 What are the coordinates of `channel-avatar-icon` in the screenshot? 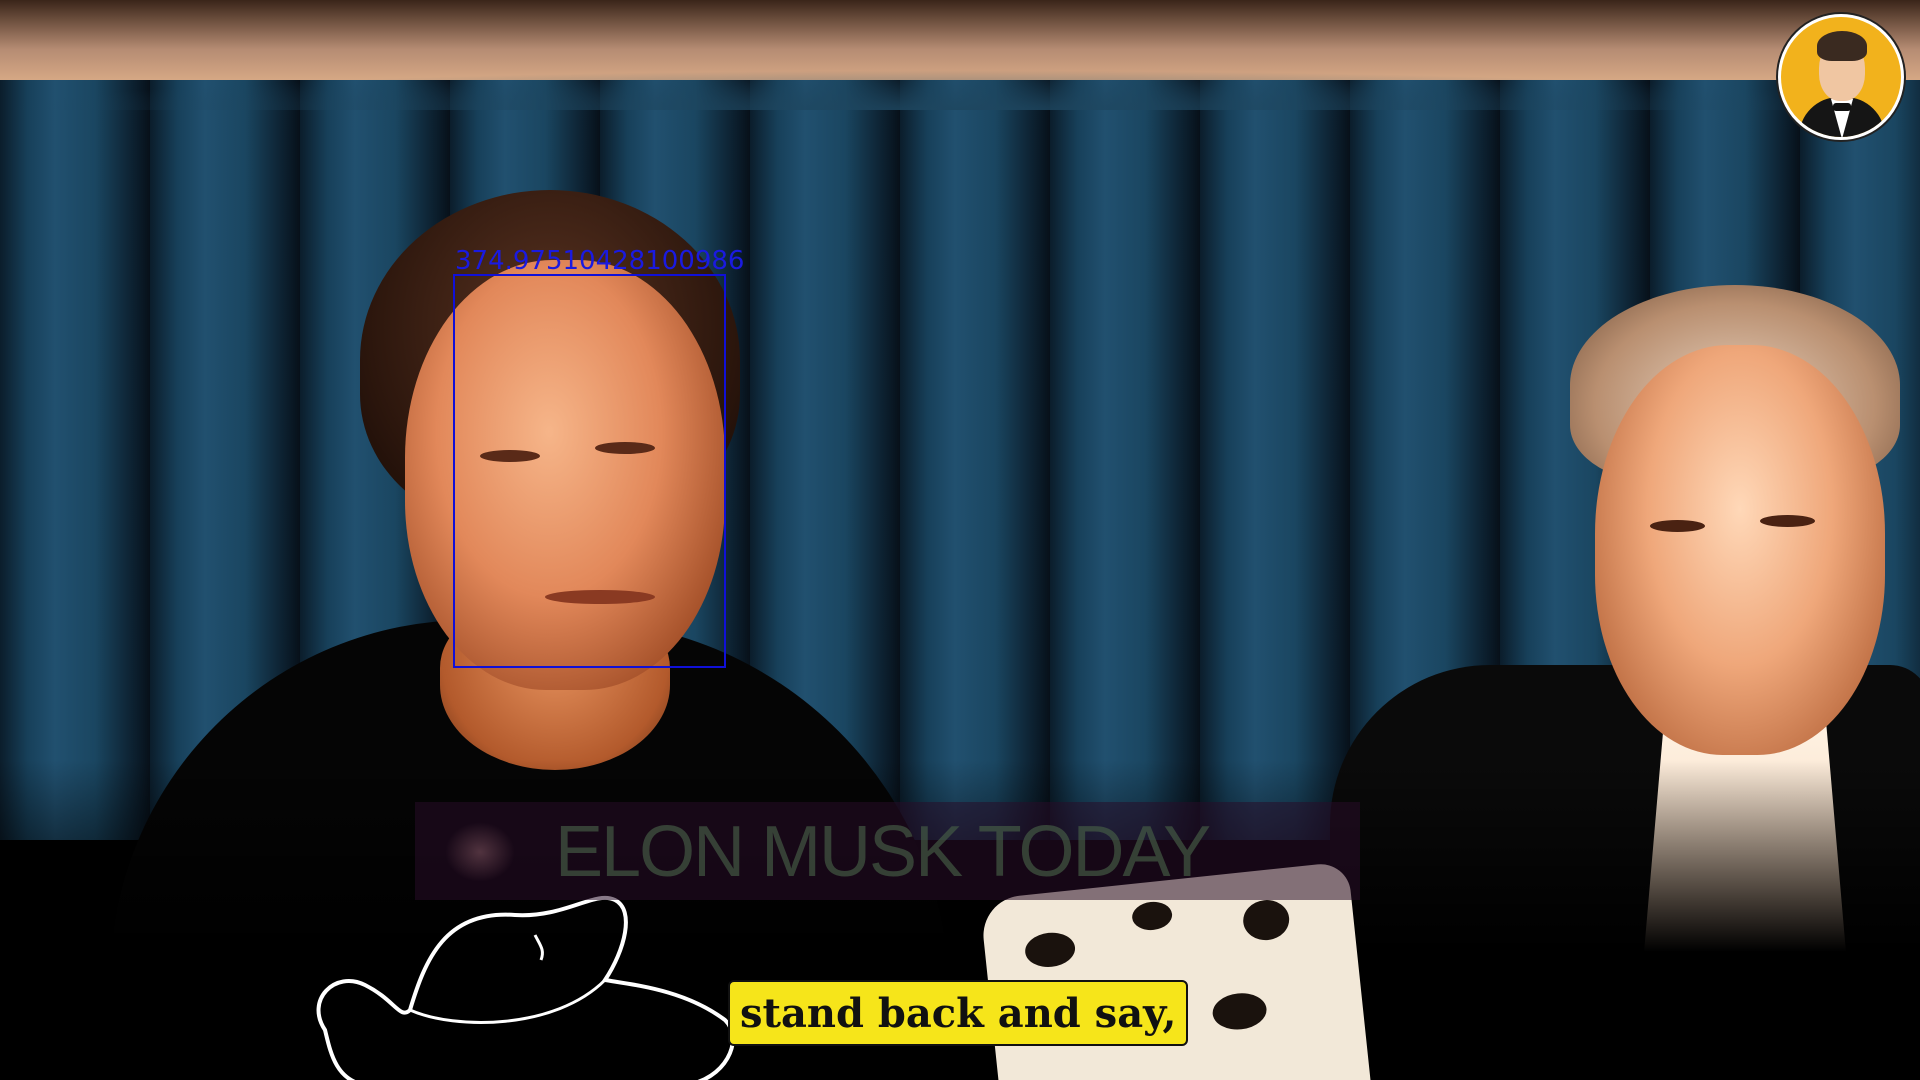 It's located at (1841, 77).